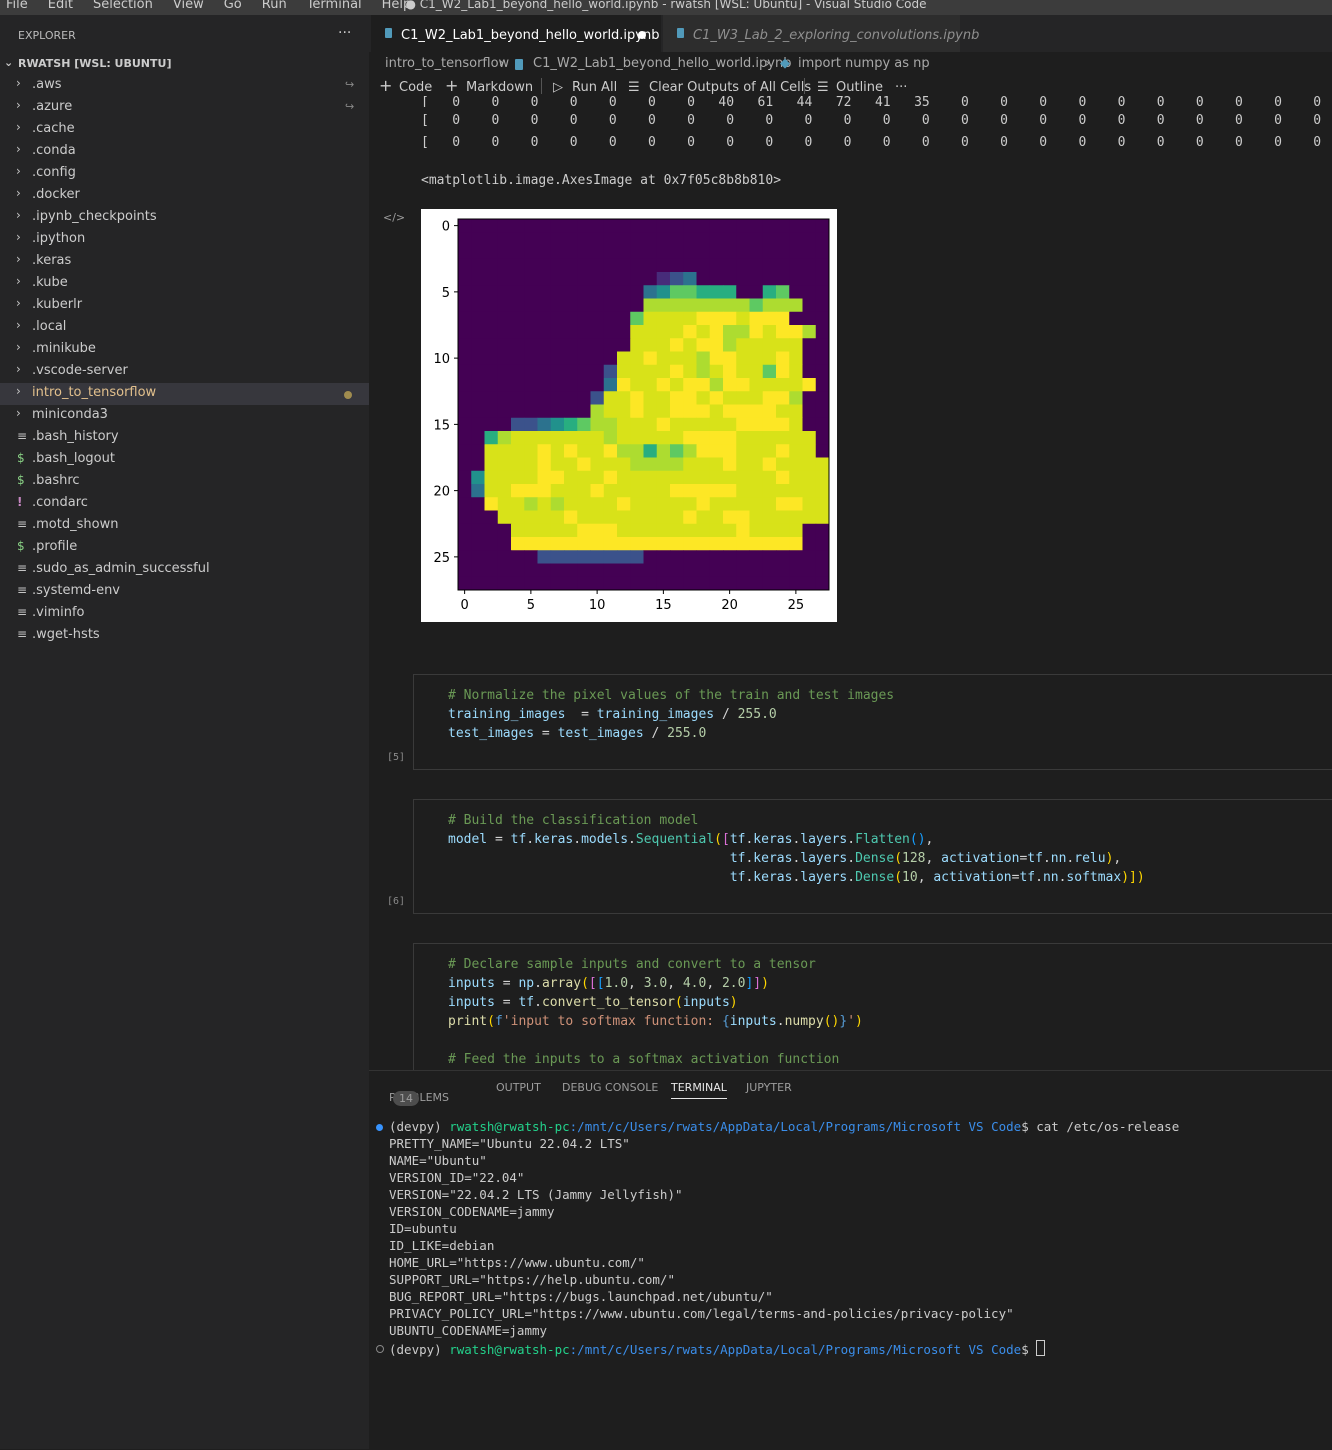  Describe the element at coordinates (859, 87) in the screenshot. I see `outline-button: Outline` at that location.